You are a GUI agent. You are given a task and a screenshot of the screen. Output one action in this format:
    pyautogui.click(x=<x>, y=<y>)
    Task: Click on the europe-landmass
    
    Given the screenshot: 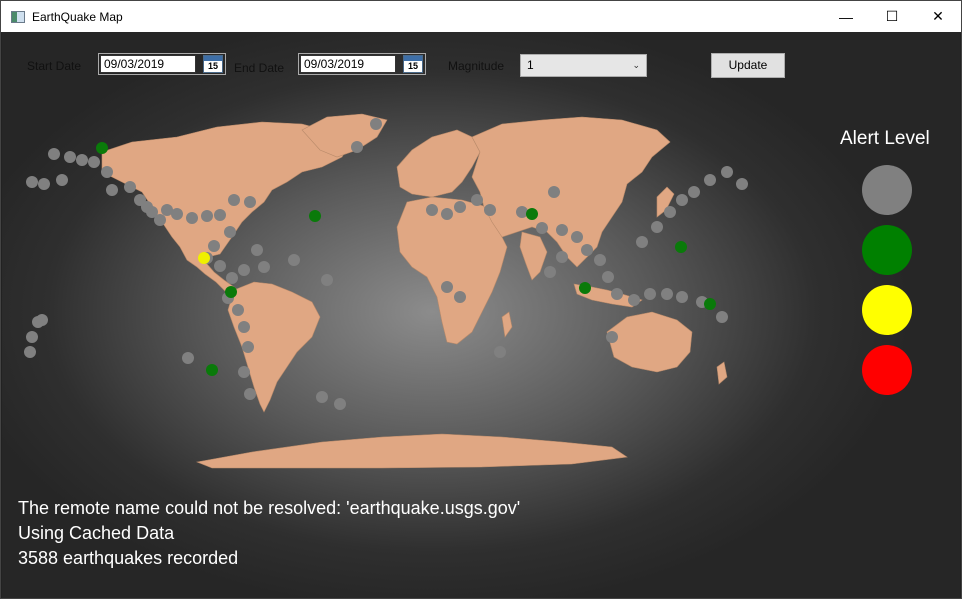 What is the action you would take?
    pyautogui.click(x=438, y=163)
    